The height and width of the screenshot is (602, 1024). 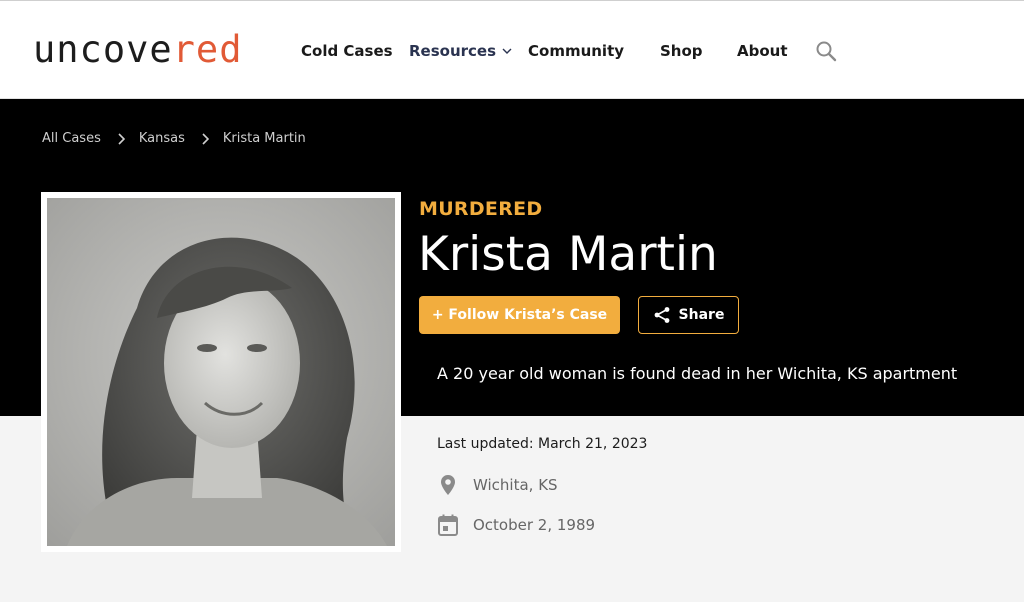 What do you see at coordinates (207, 49) in the screenshot?
I see `logo-accent-text: red` at bounding box center [207, 49].